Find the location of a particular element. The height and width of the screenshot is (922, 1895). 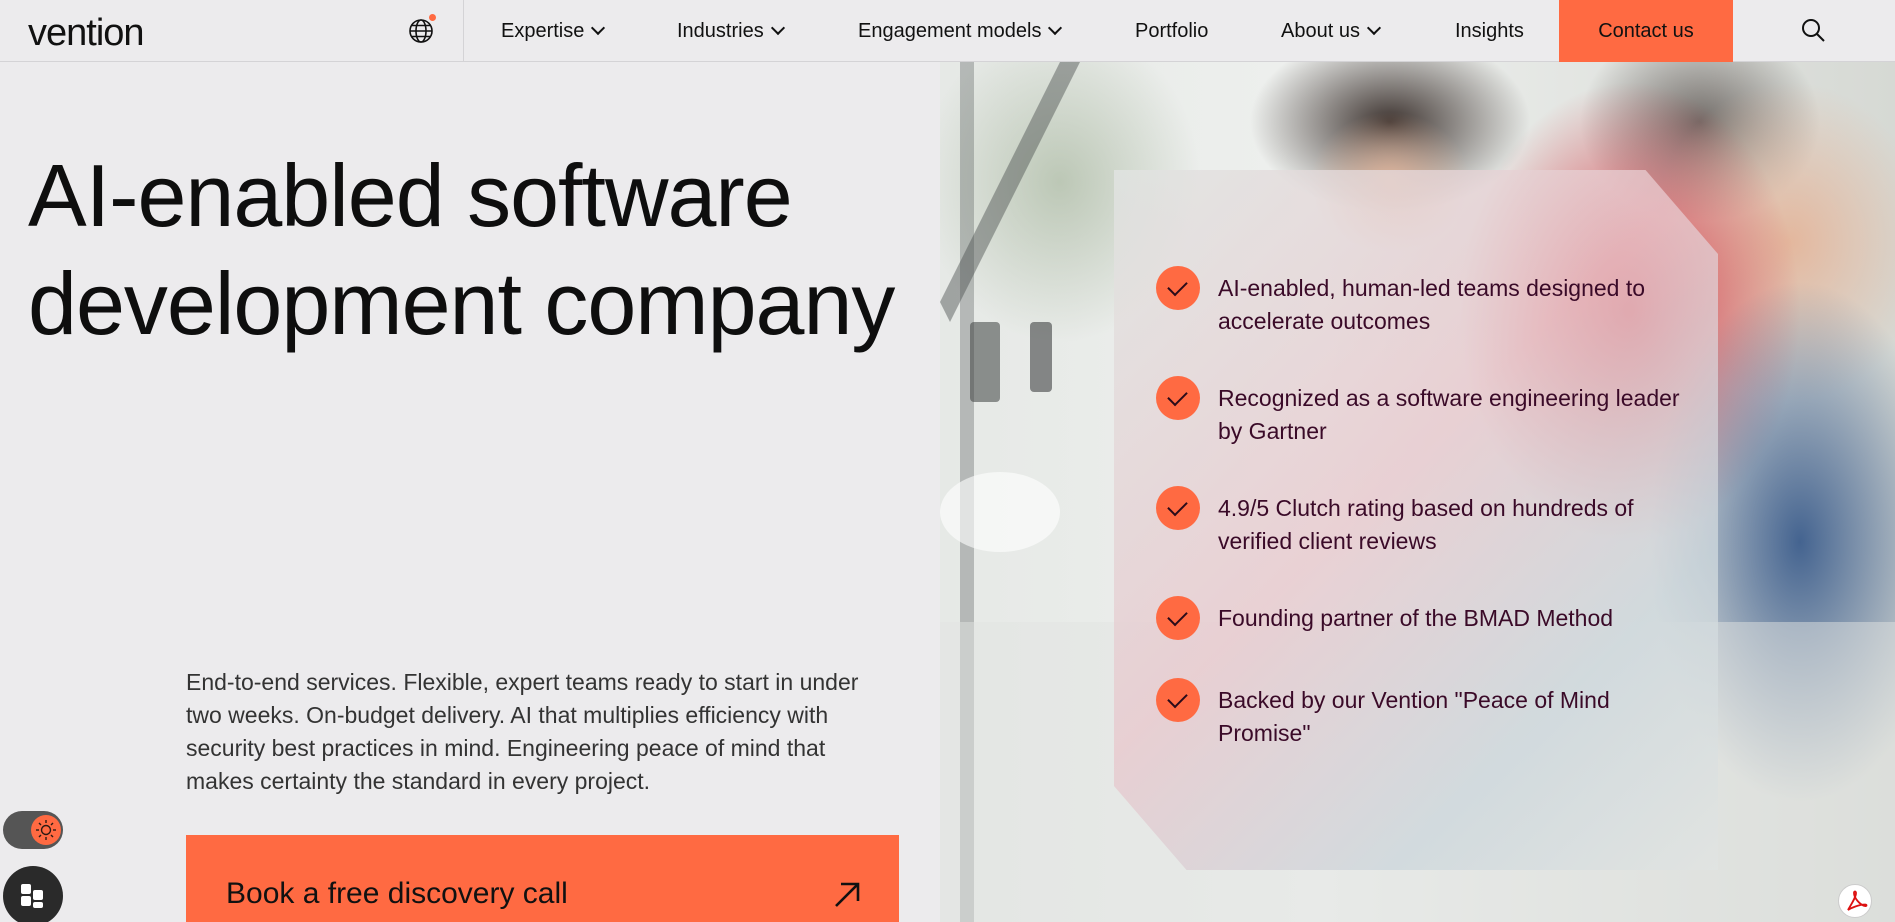

accessibility-button is located at coordinates (33, 894).